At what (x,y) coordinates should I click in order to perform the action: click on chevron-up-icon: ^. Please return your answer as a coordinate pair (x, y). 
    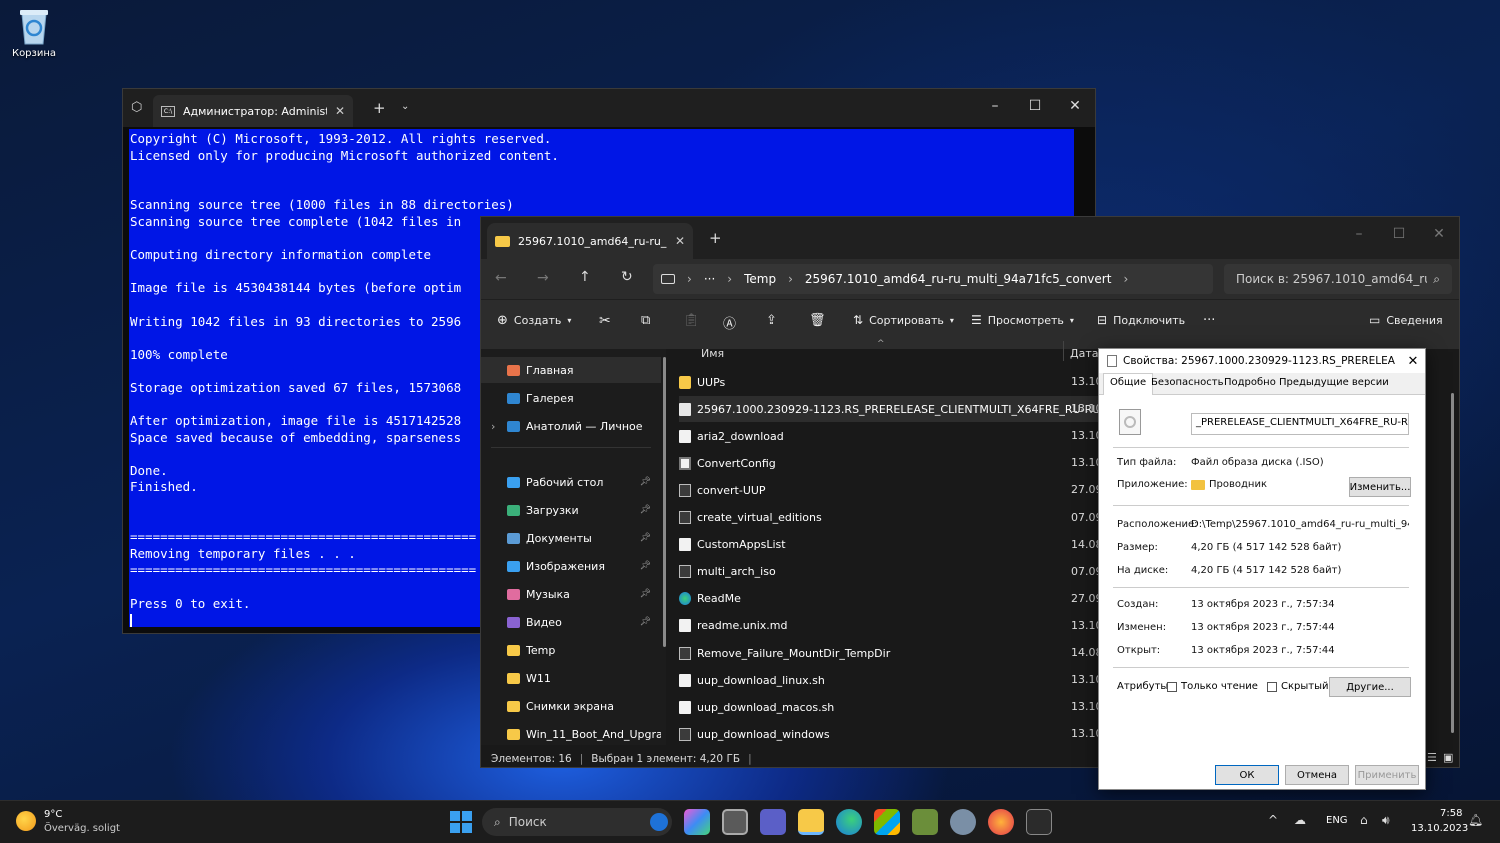
    Looking at the image, I should click on (1273, 820).